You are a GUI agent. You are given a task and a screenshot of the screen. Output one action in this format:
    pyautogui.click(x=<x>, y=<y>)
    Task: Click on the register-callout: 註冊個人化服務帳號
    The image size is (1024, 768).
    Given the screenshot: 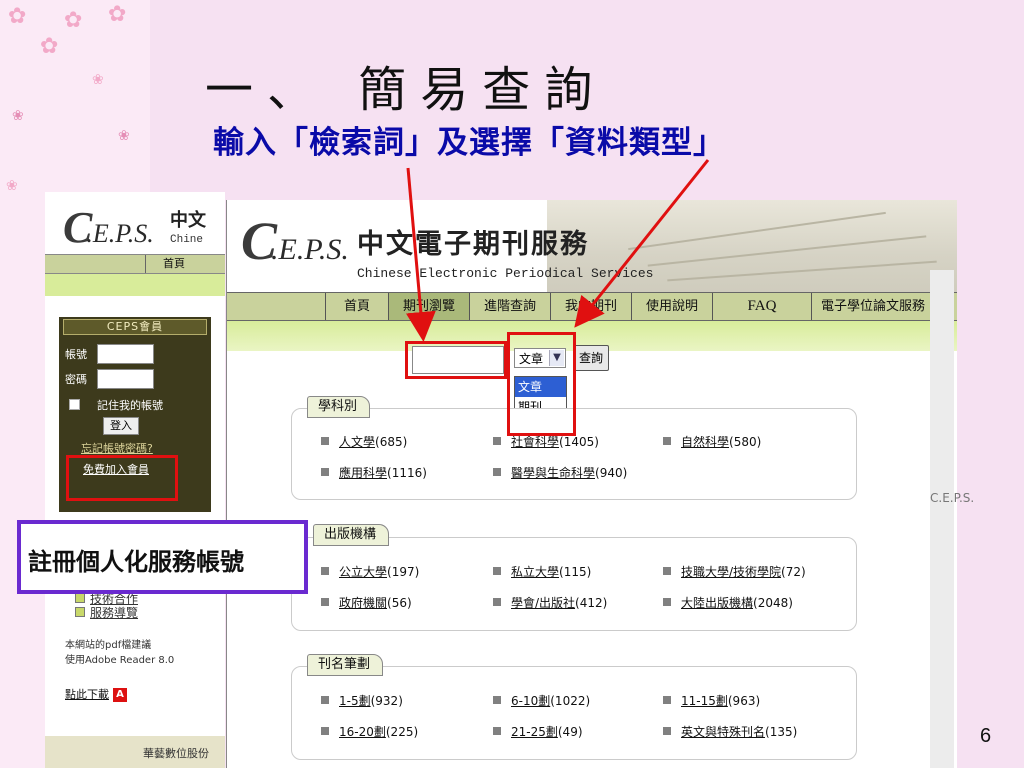 What is the action you would take?
    pyautogui.click(x=162, y=557)
    